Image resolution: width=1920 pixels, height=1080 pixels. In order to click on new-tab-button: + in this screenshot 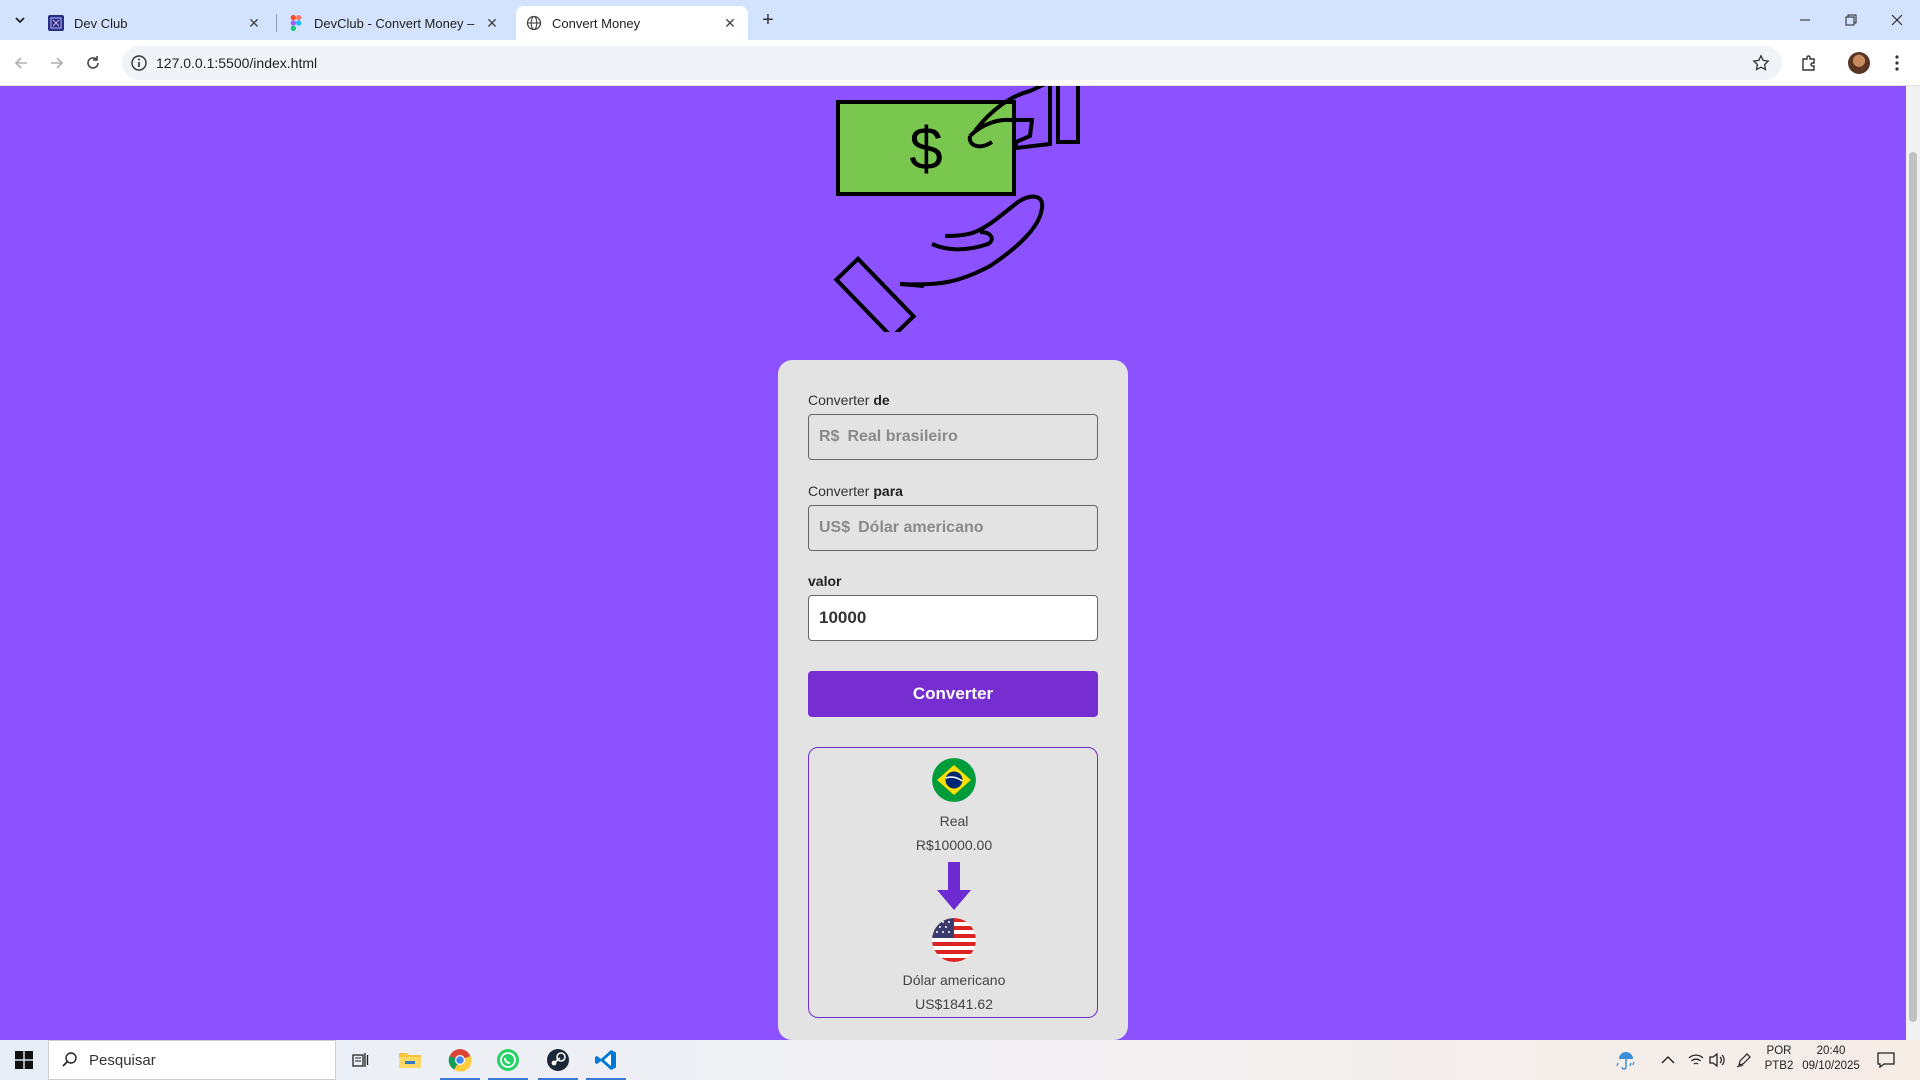, I will do `click(768, 20)`.